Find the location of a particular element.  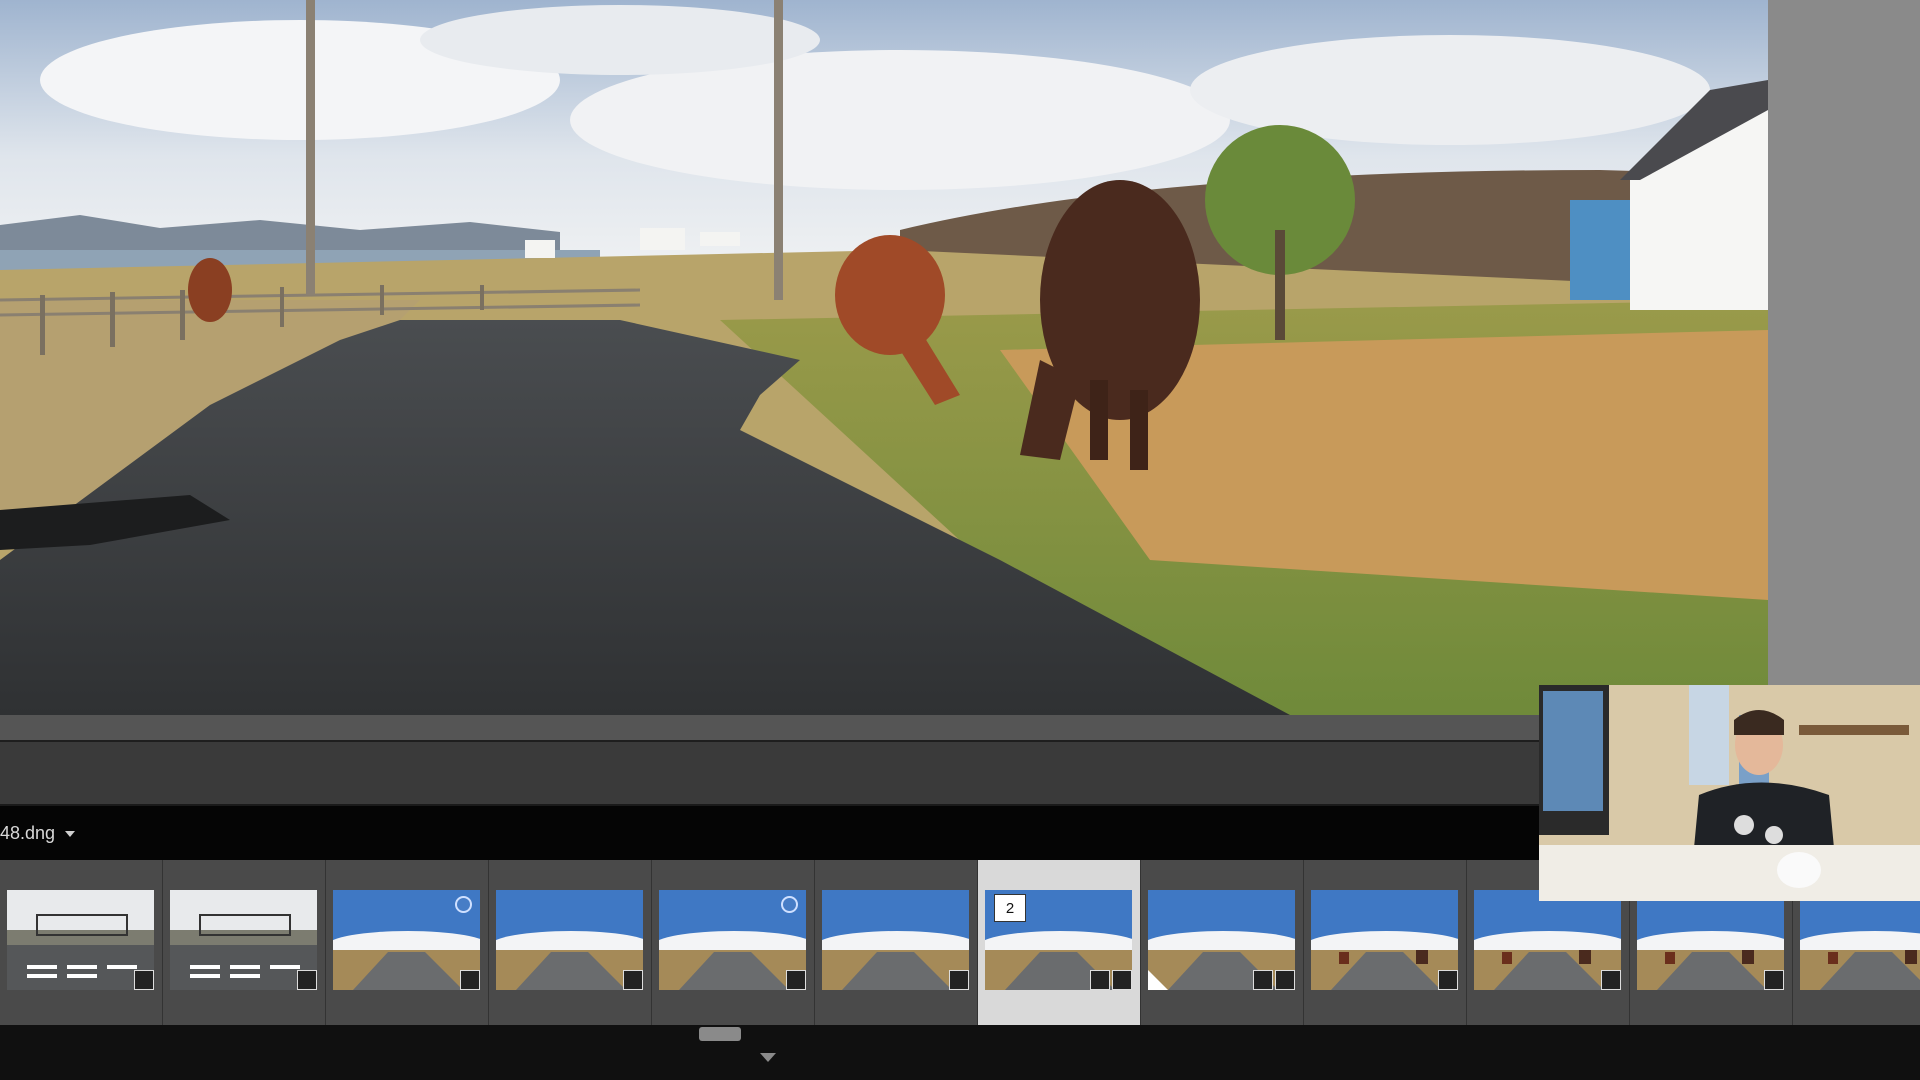

filmstrip-scrollbar-area is located at coordinates (960, 1052).